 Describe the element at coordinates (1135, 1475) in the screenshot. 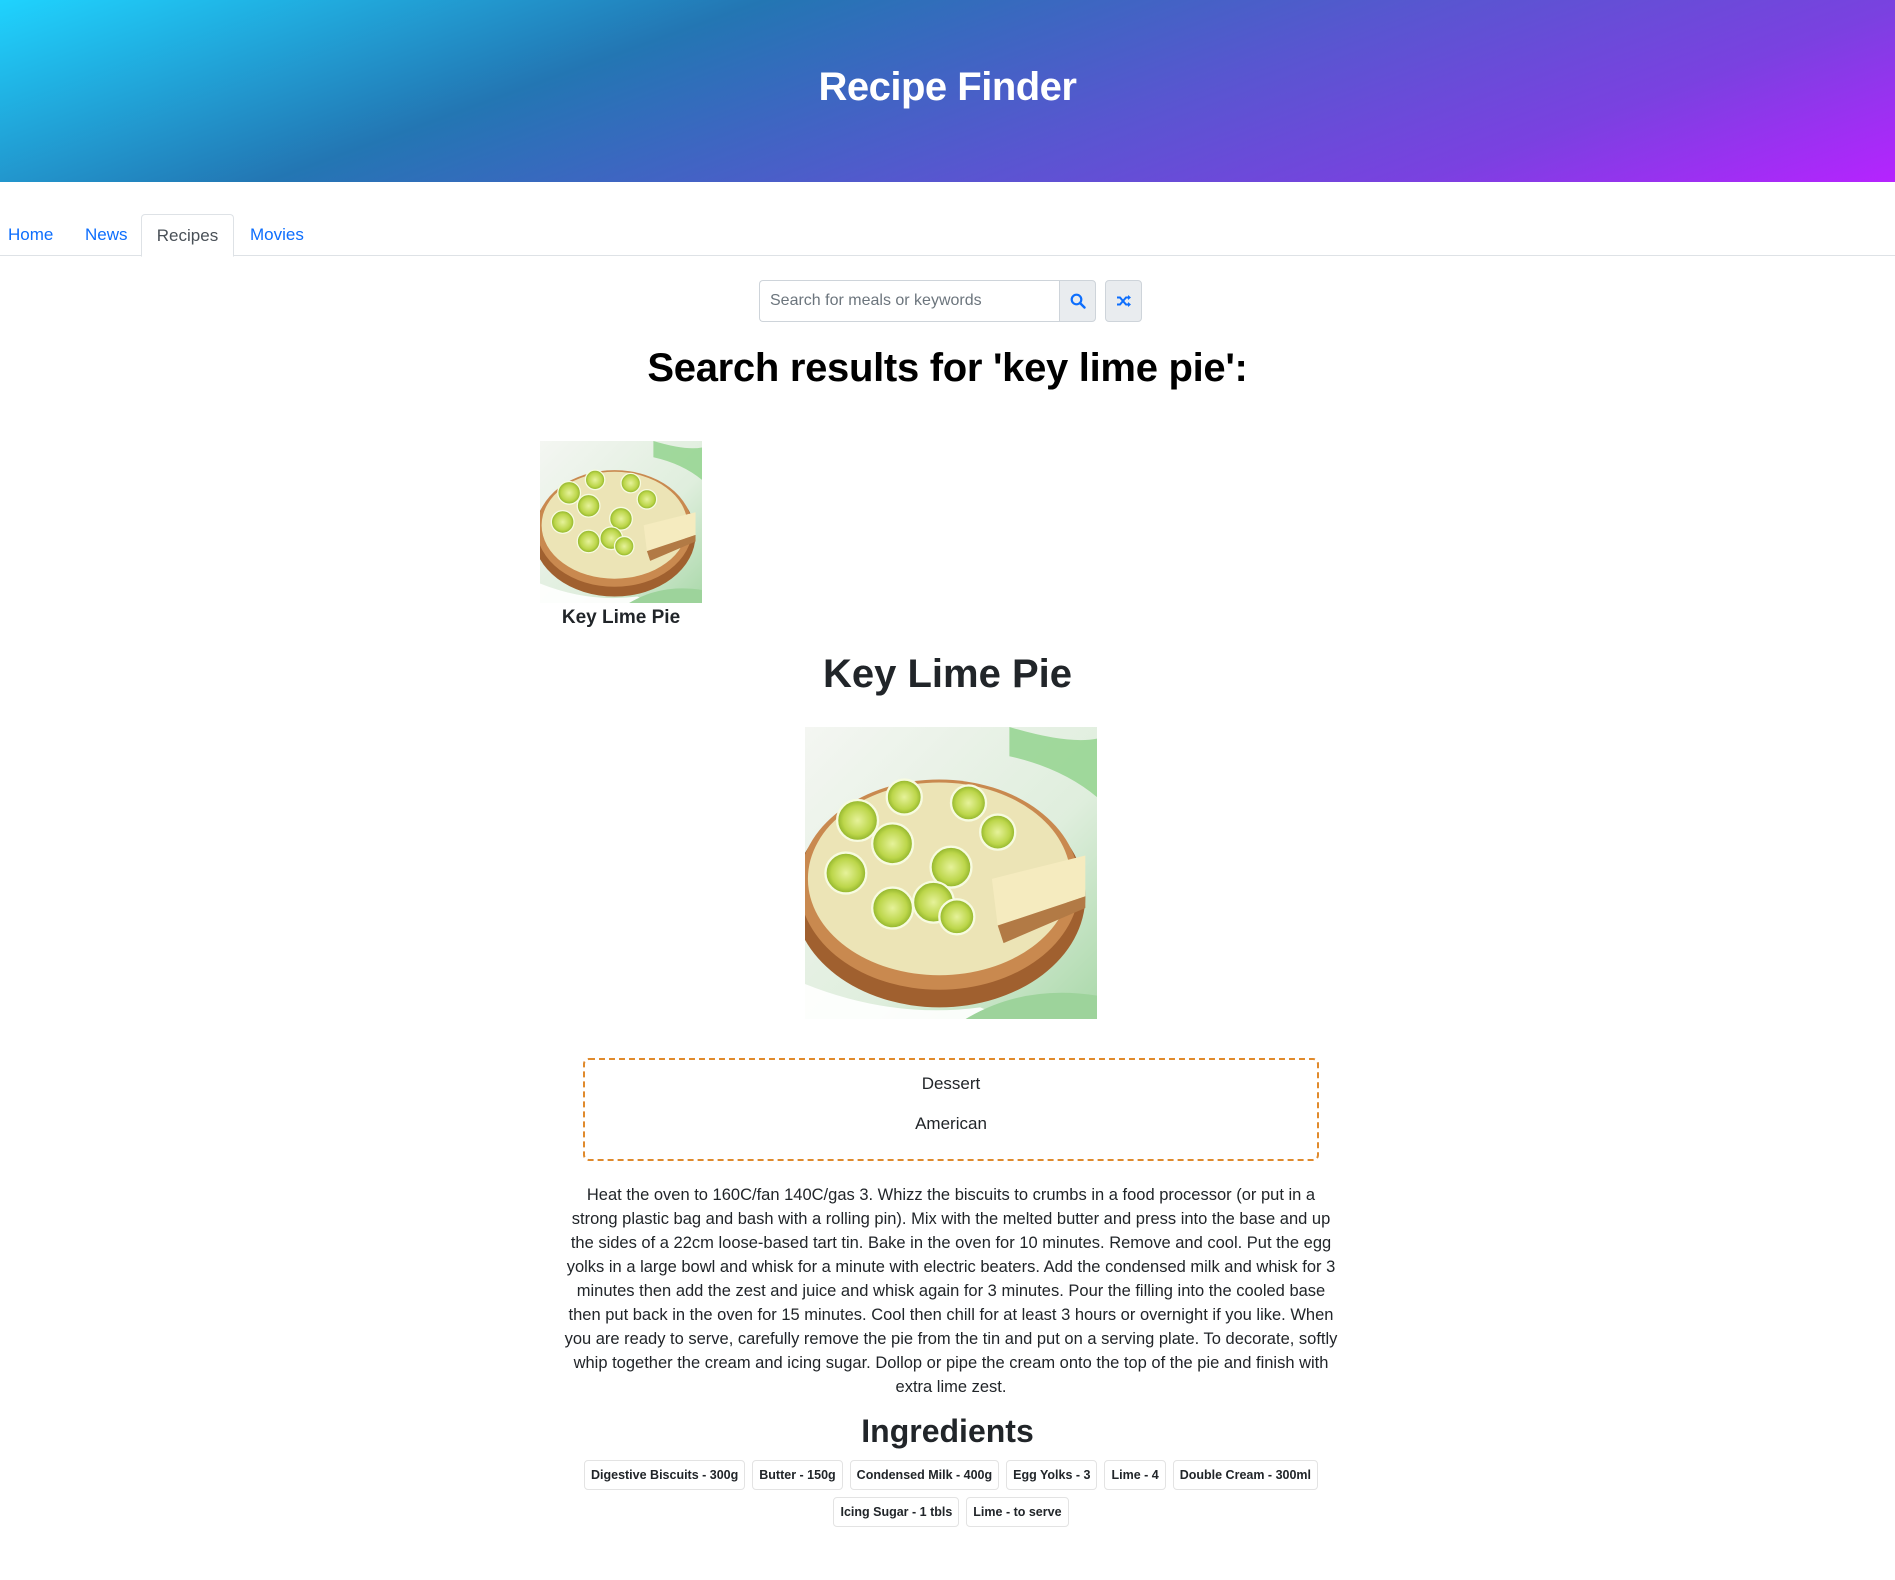

I see `ingredient-chip: Lime - 4` at that location.